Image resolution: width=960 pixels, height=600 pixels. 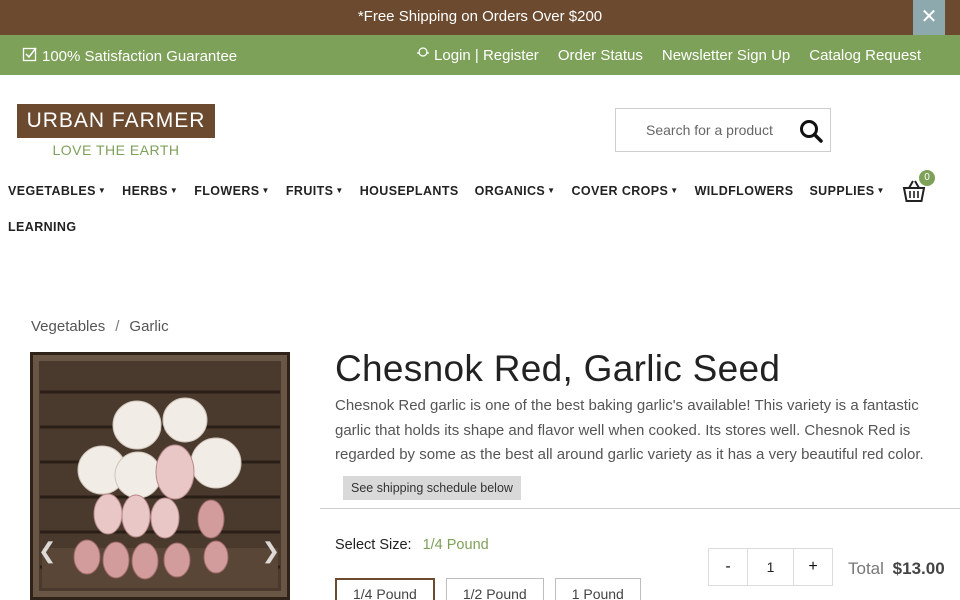 I want to click on nav-row: LEARNING, so click(x=438, y=227).